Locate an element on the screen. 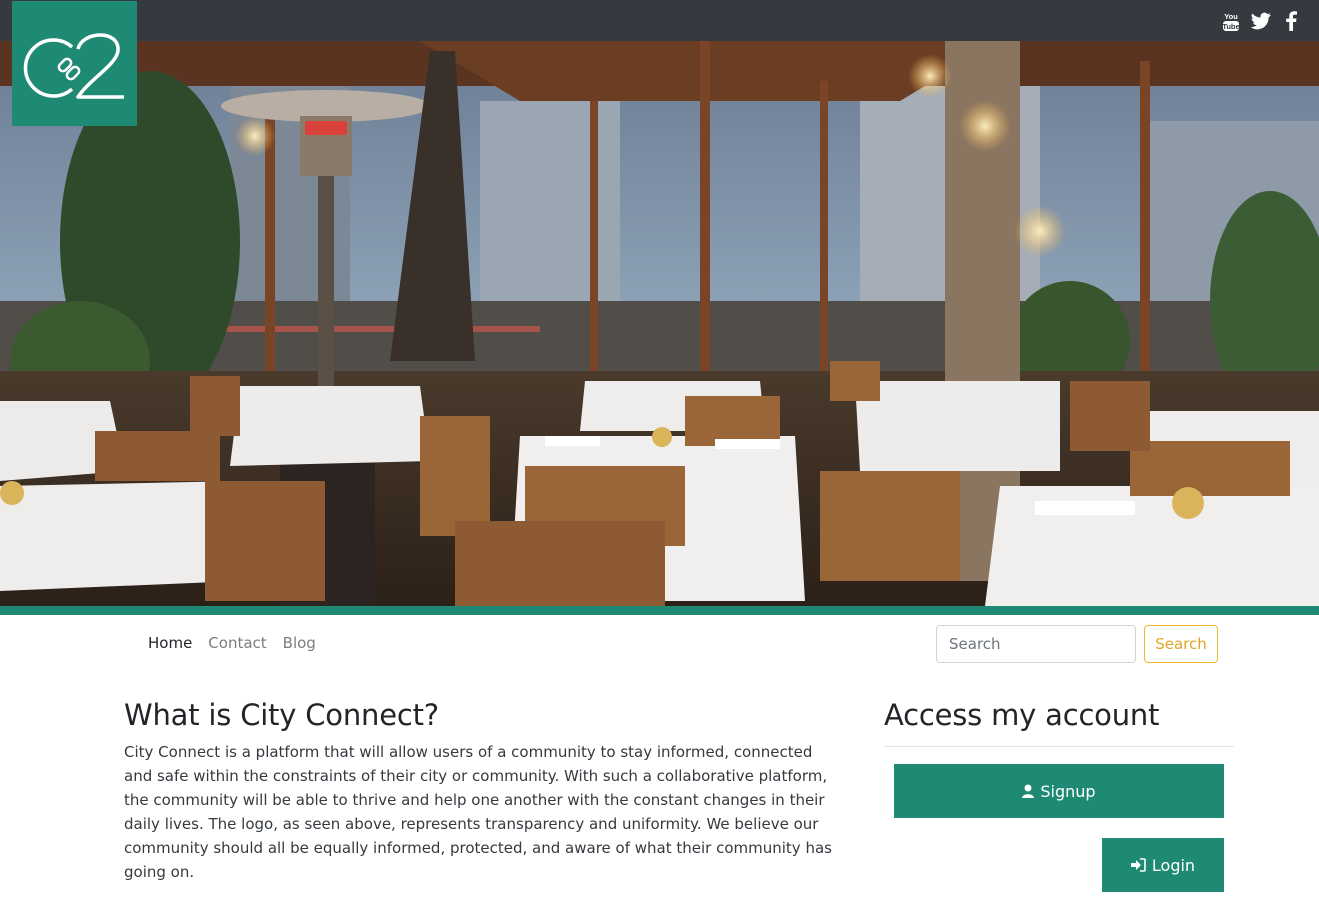  login-label: Login is located at coordinates (1173, 865).